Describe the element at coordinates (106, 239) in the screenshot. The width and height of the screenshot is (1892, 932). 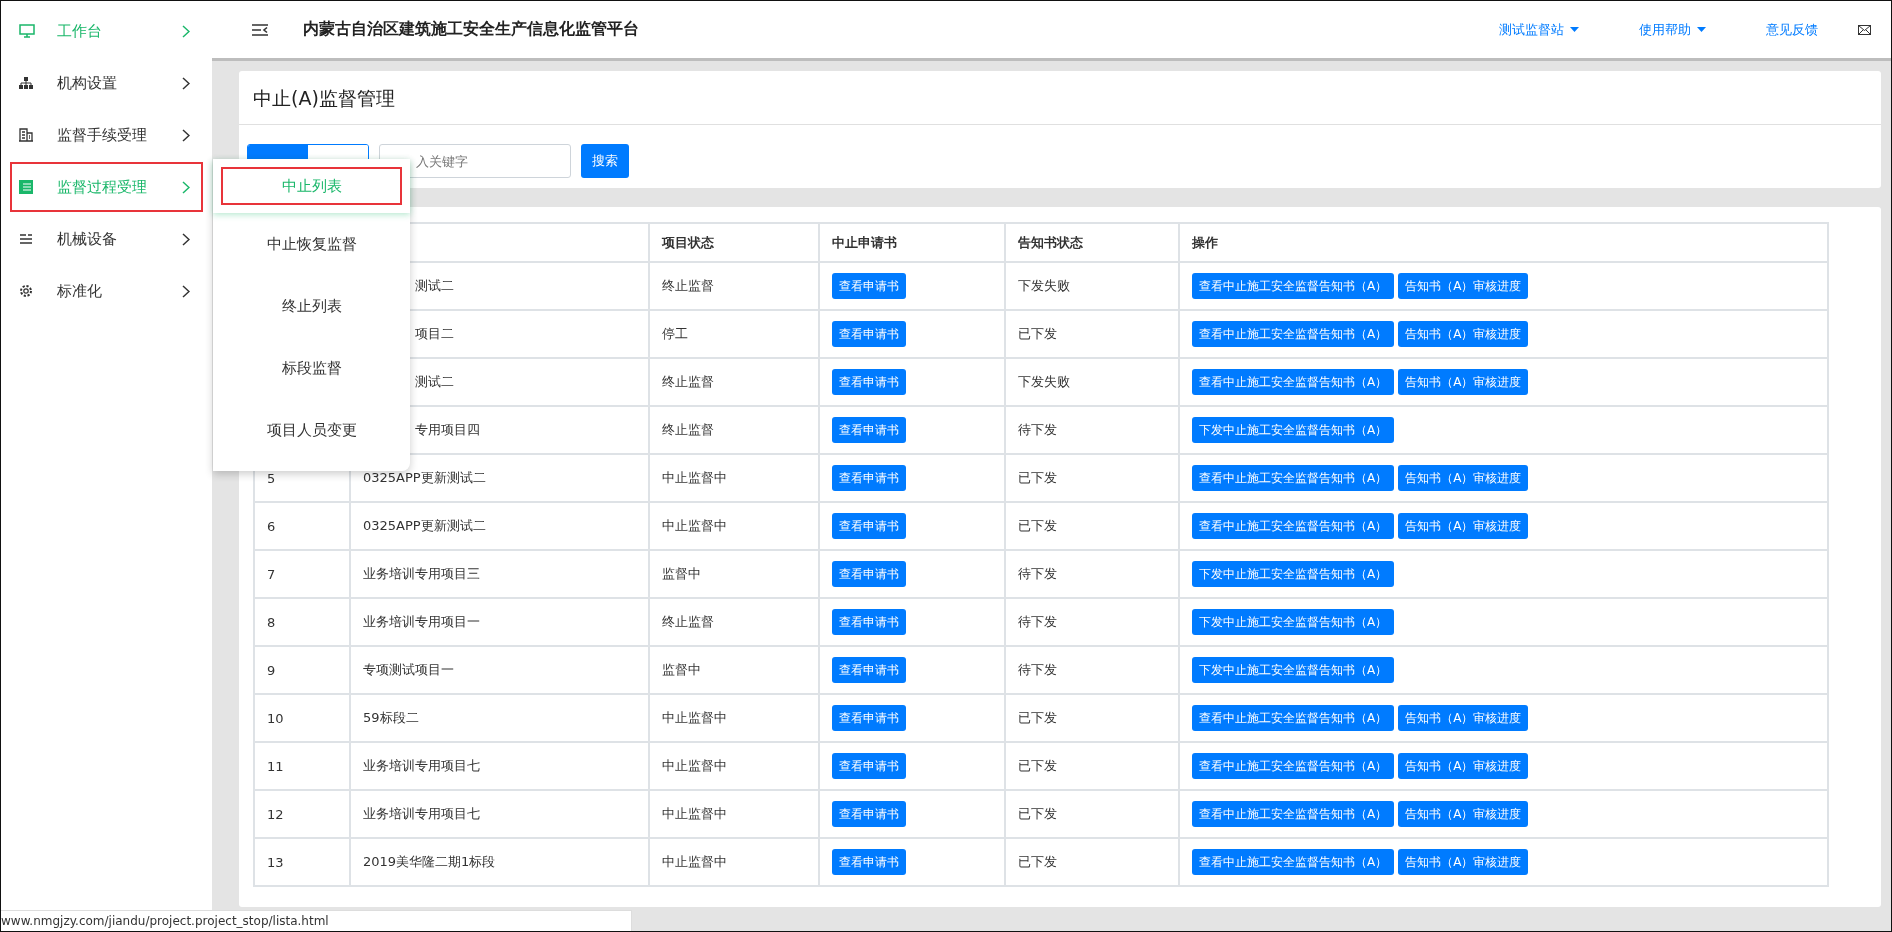
I see `sidebar-item: 机械设备` at that location.